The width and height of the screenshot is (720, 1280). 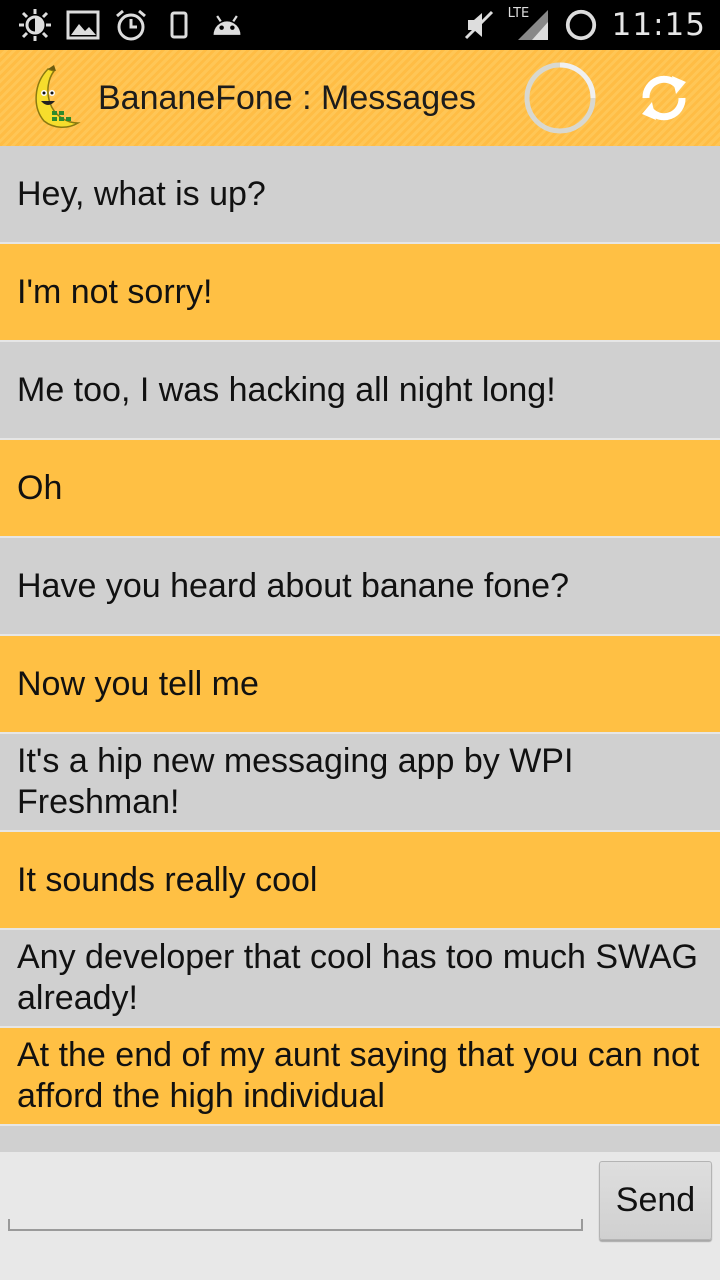 I want to click on brightness-icon, so click(x=35, y=25).